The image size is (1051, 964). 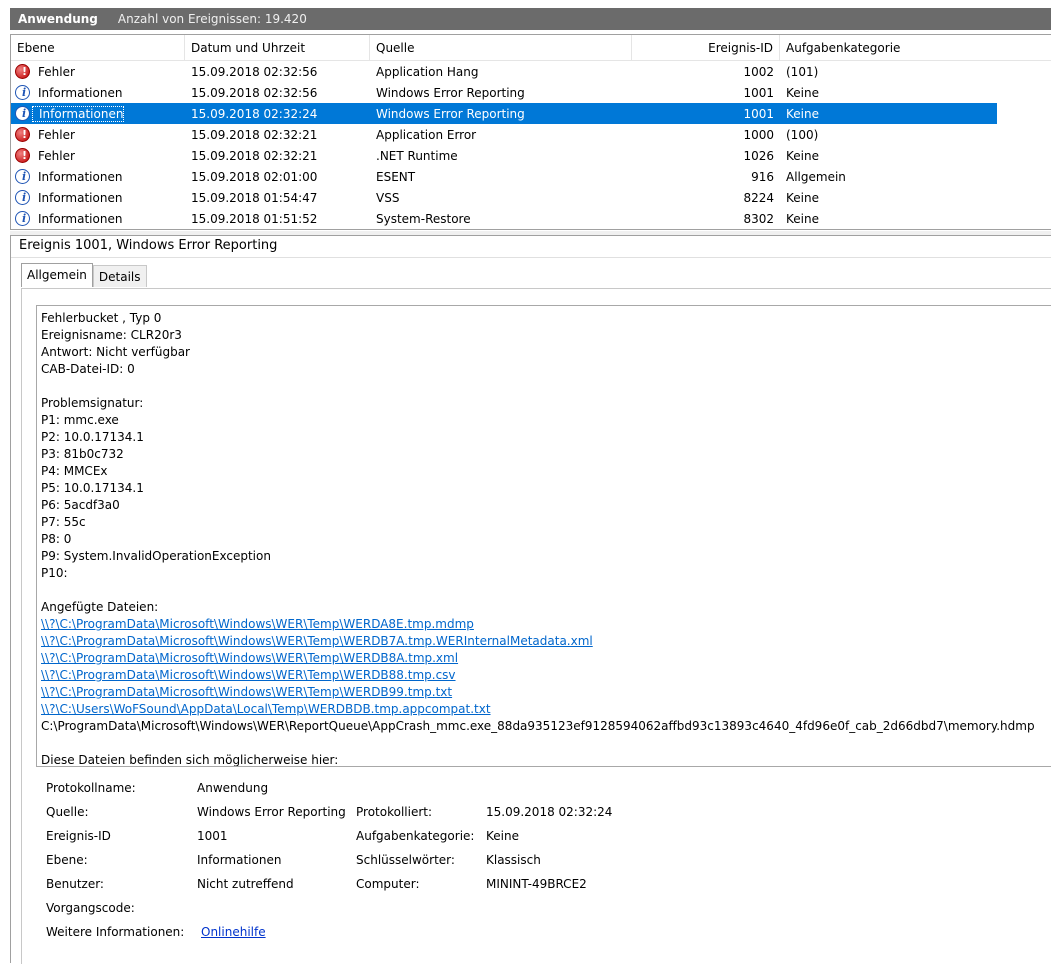 What do you see at coordinates (74, 471) in the screenshot?
I see `description-line: P4: MMCEx` at bounding box center [74, 471].